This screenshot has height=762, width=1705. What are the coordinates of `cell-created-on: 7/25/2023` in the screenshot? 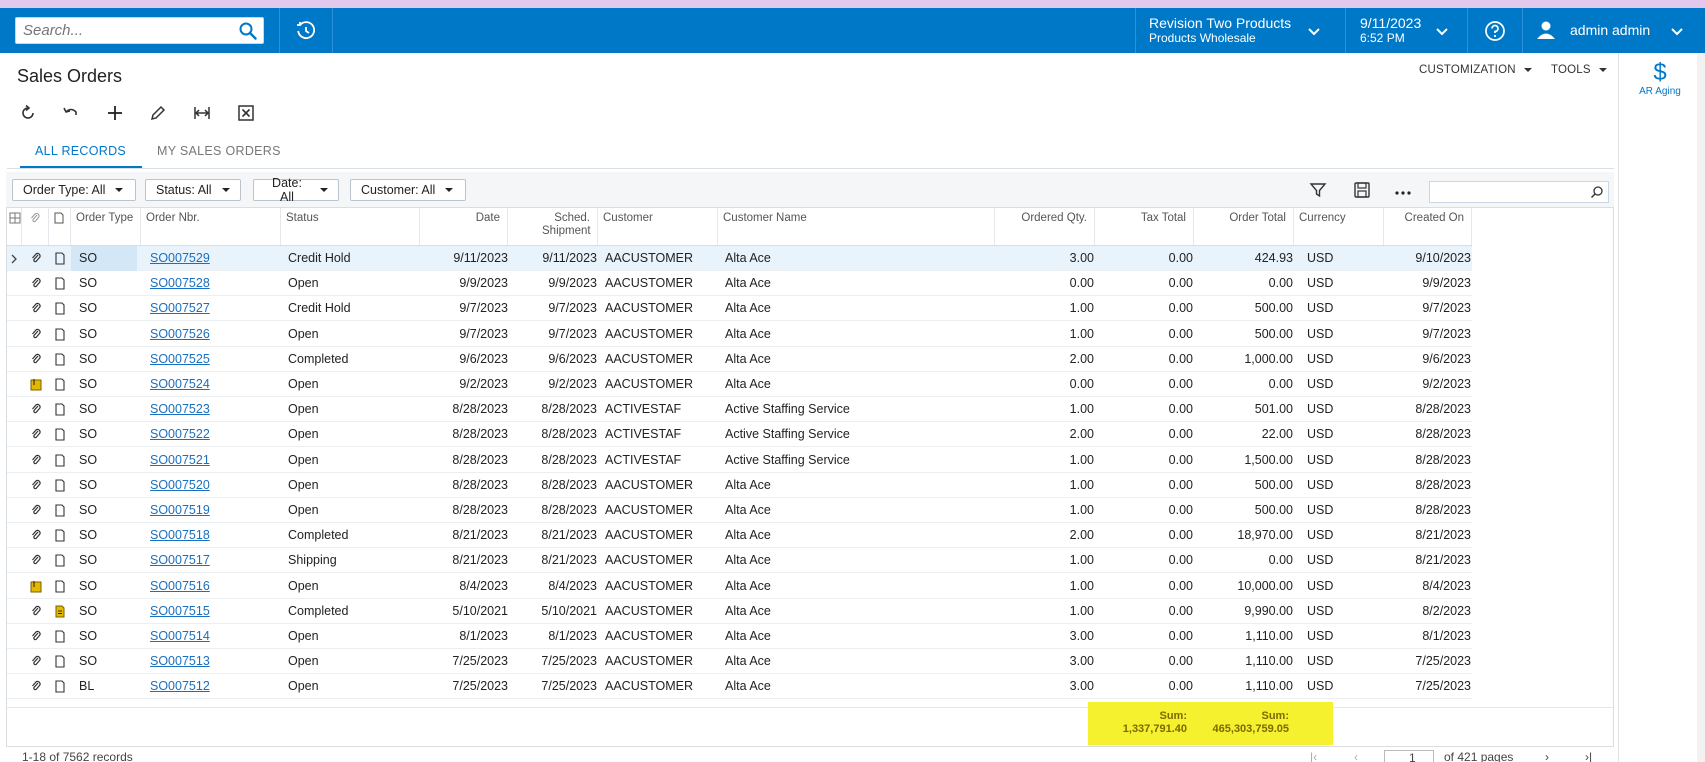 It's located at (1427, 686).